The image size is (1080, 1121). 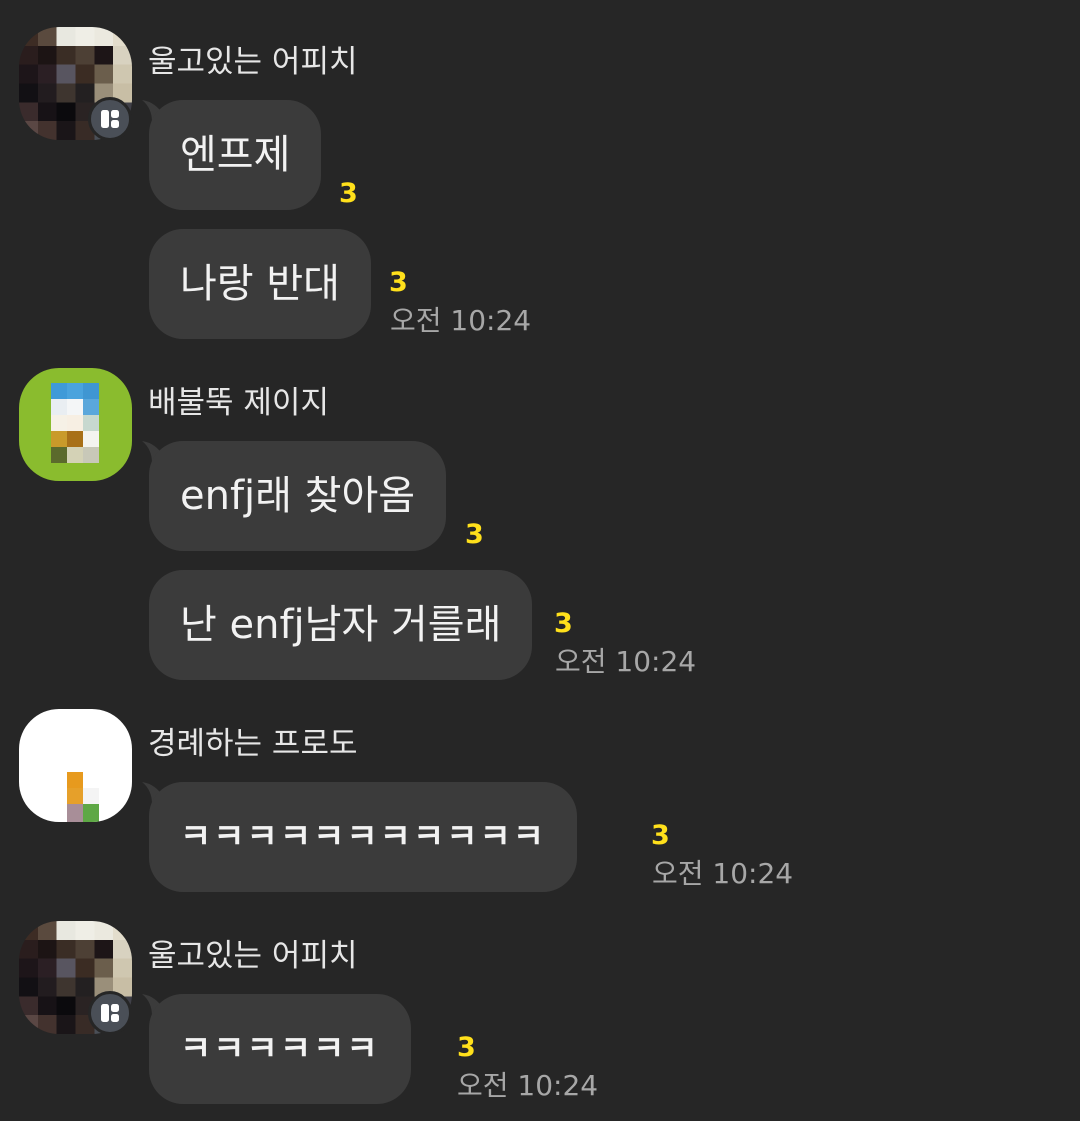 What do you see at coordinates (298, 496) in the screenshot?
I see `message-bubble: enfj래 찾아옴` at bounding box center [298, 496].